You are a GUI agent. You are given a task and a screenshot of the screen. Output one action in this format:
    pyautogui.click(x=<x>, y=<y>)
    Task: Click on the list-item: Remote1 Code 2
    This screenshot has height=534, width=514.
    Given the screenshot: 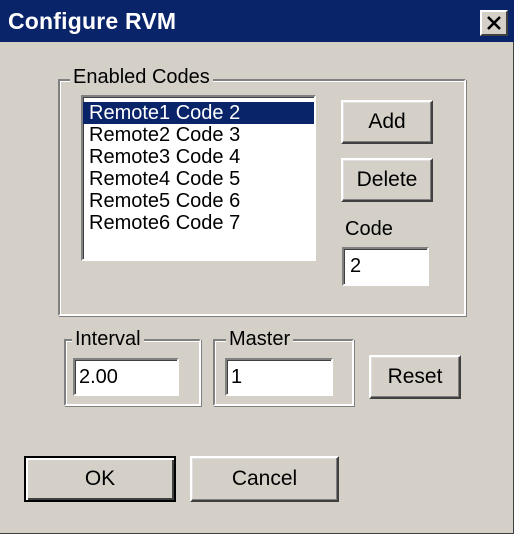 What is the action you would take?
    pyautogui.click(x=198, y=113)
    